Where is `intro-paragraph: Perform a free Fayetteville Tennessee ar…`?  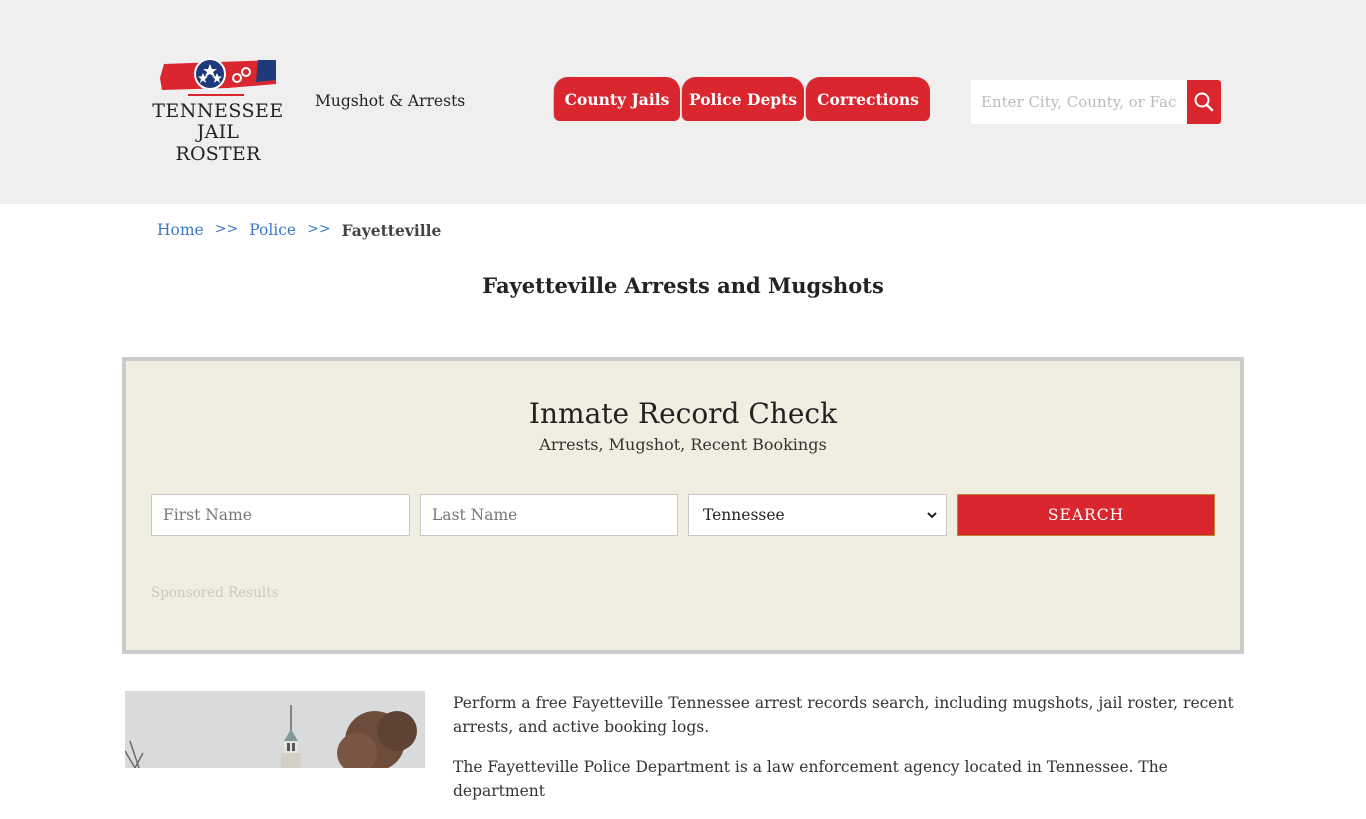
intro-paragraph: Perform a free Fayetteville Tennessee ar… is located at coordinates (843, 715).